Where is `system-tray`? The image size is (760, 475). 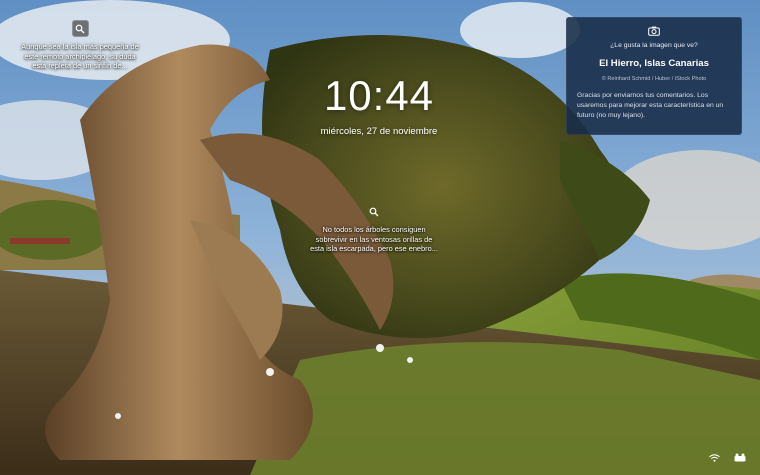
system-tray is located at coordinates (727, 457).